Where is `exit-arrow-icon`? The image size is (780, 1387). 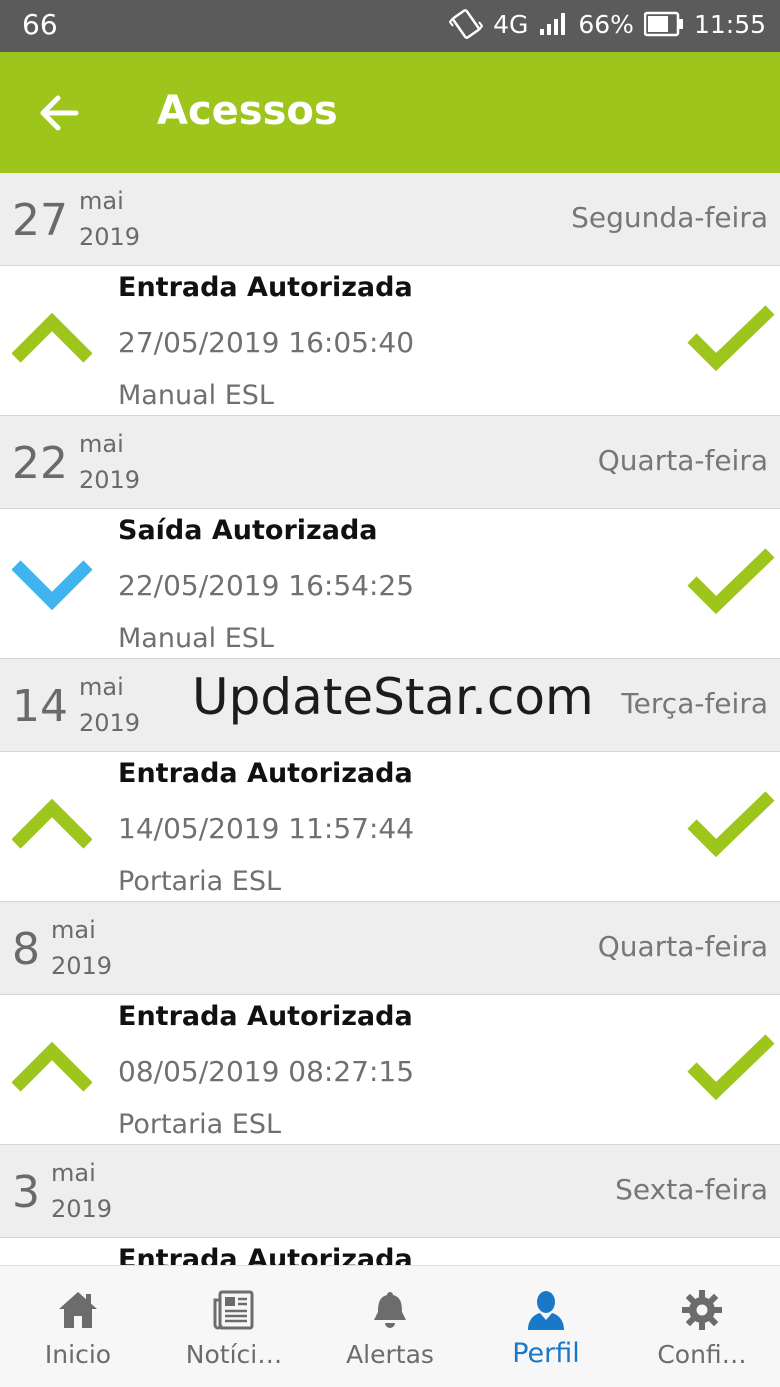
exit-arrow-icon is located at coordinates (52, 585).